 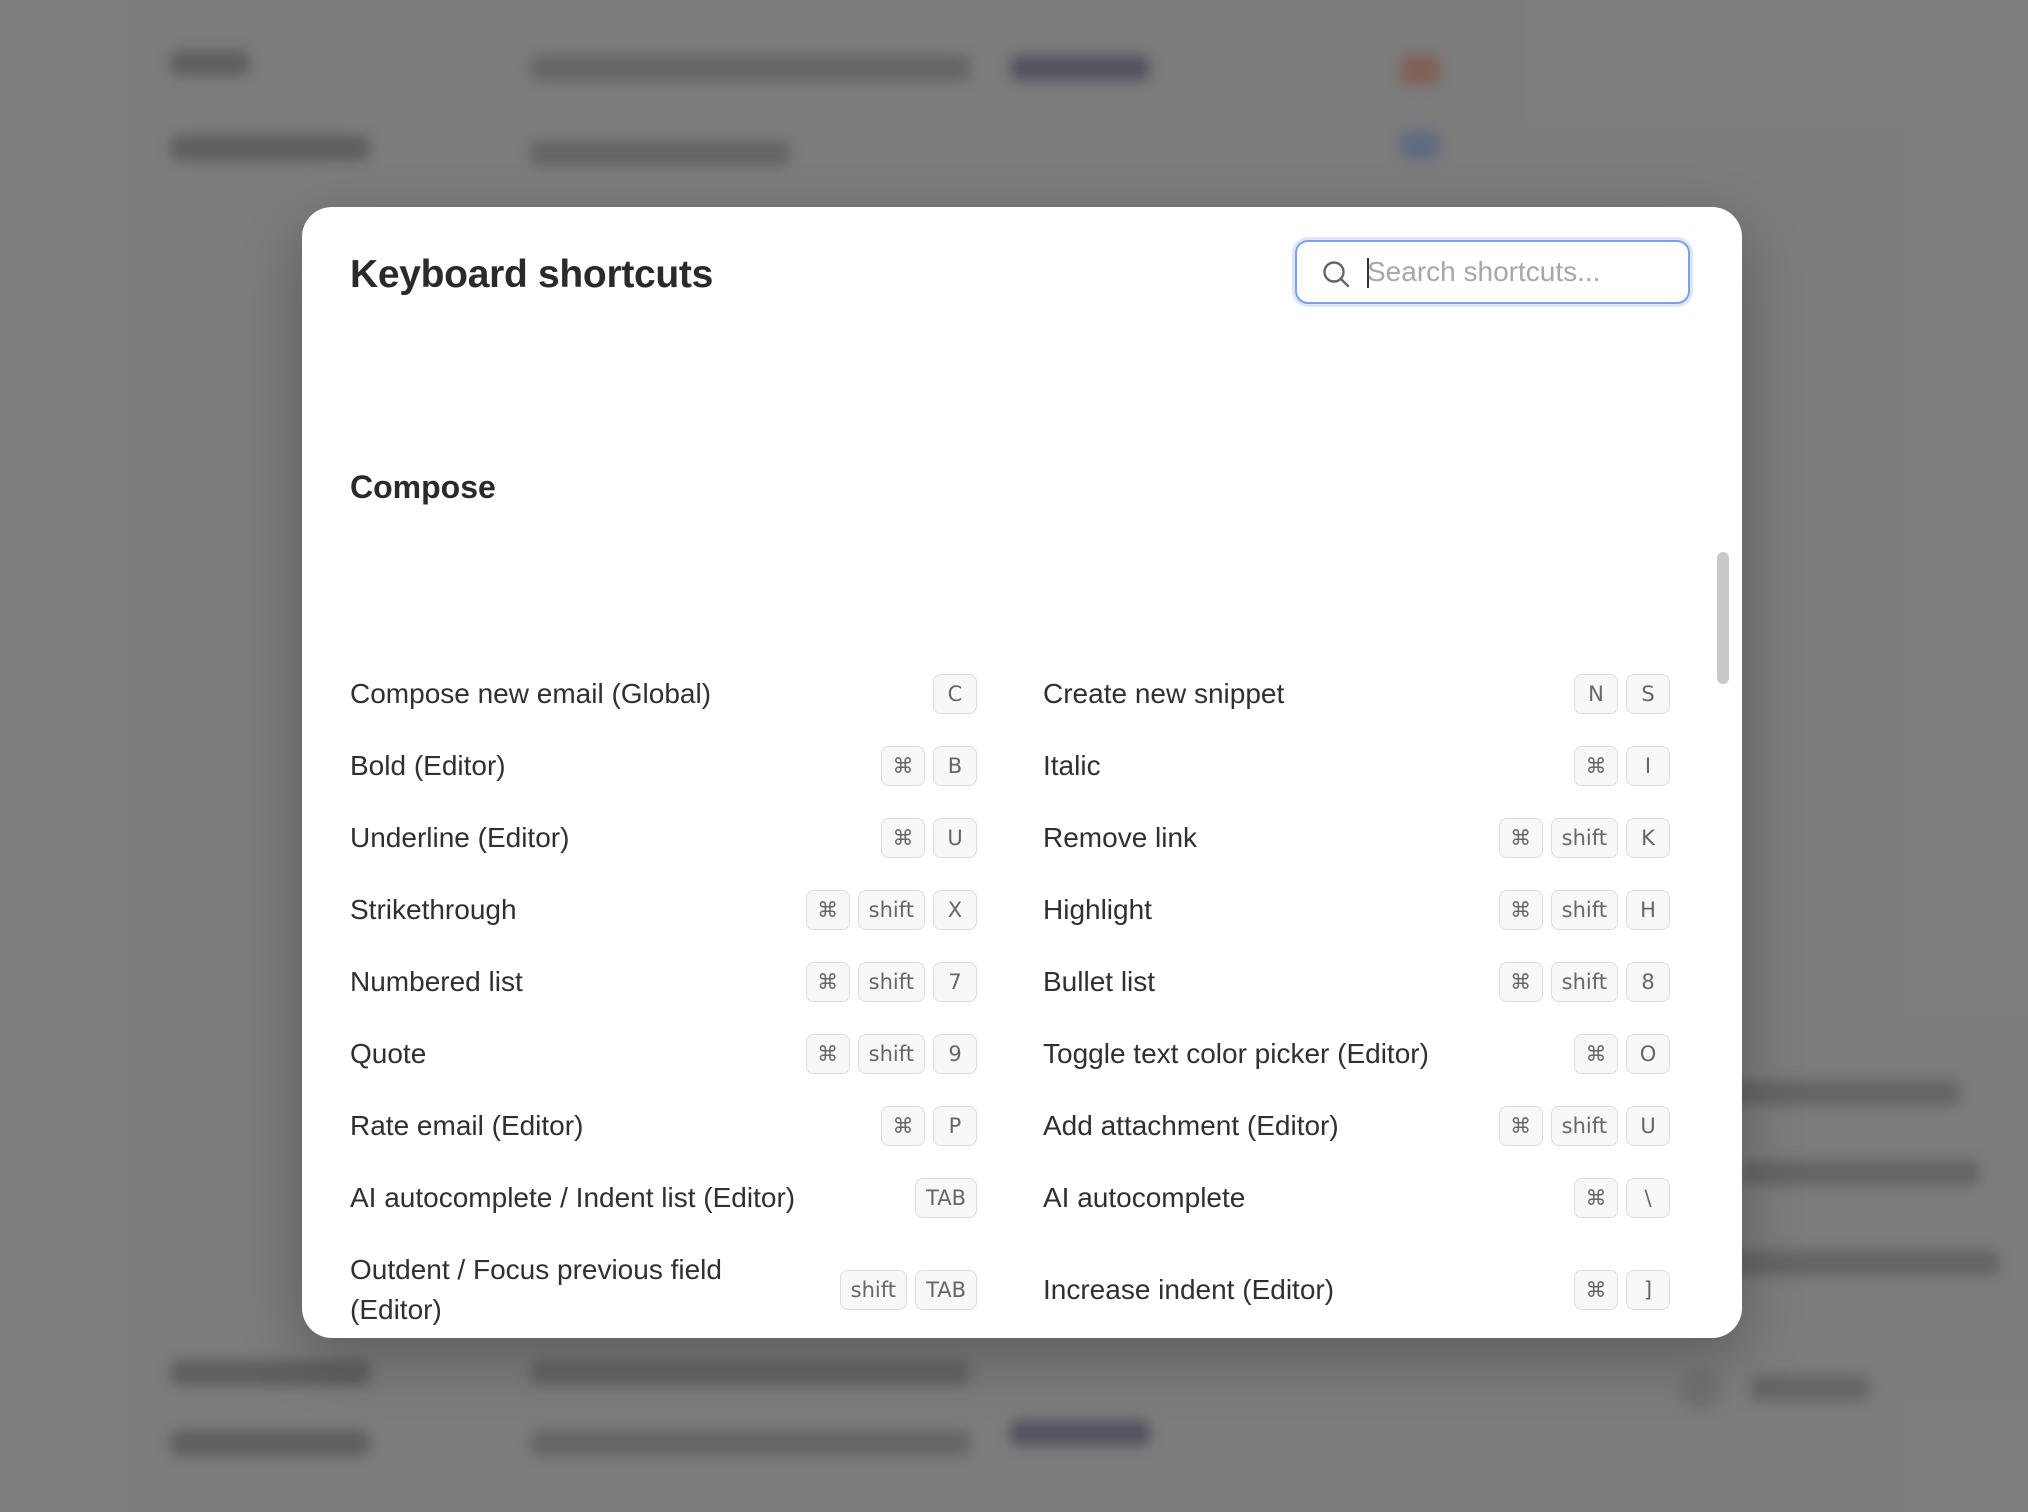 What do you see at coordinates (1191, 1125) in the screenshot?
I see `shortcut-label: Add attachment (Editor)` at bounding box center [1191, 1125].